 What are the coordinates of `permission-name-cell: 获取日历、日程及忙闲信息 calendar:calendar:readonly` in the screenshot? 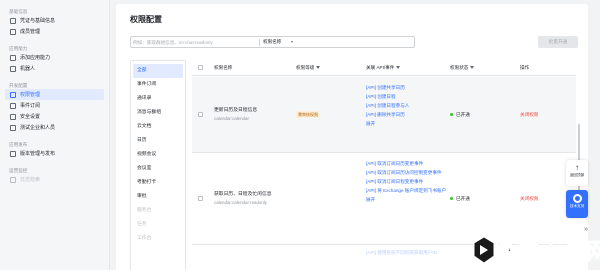 It's located at (243, 199).